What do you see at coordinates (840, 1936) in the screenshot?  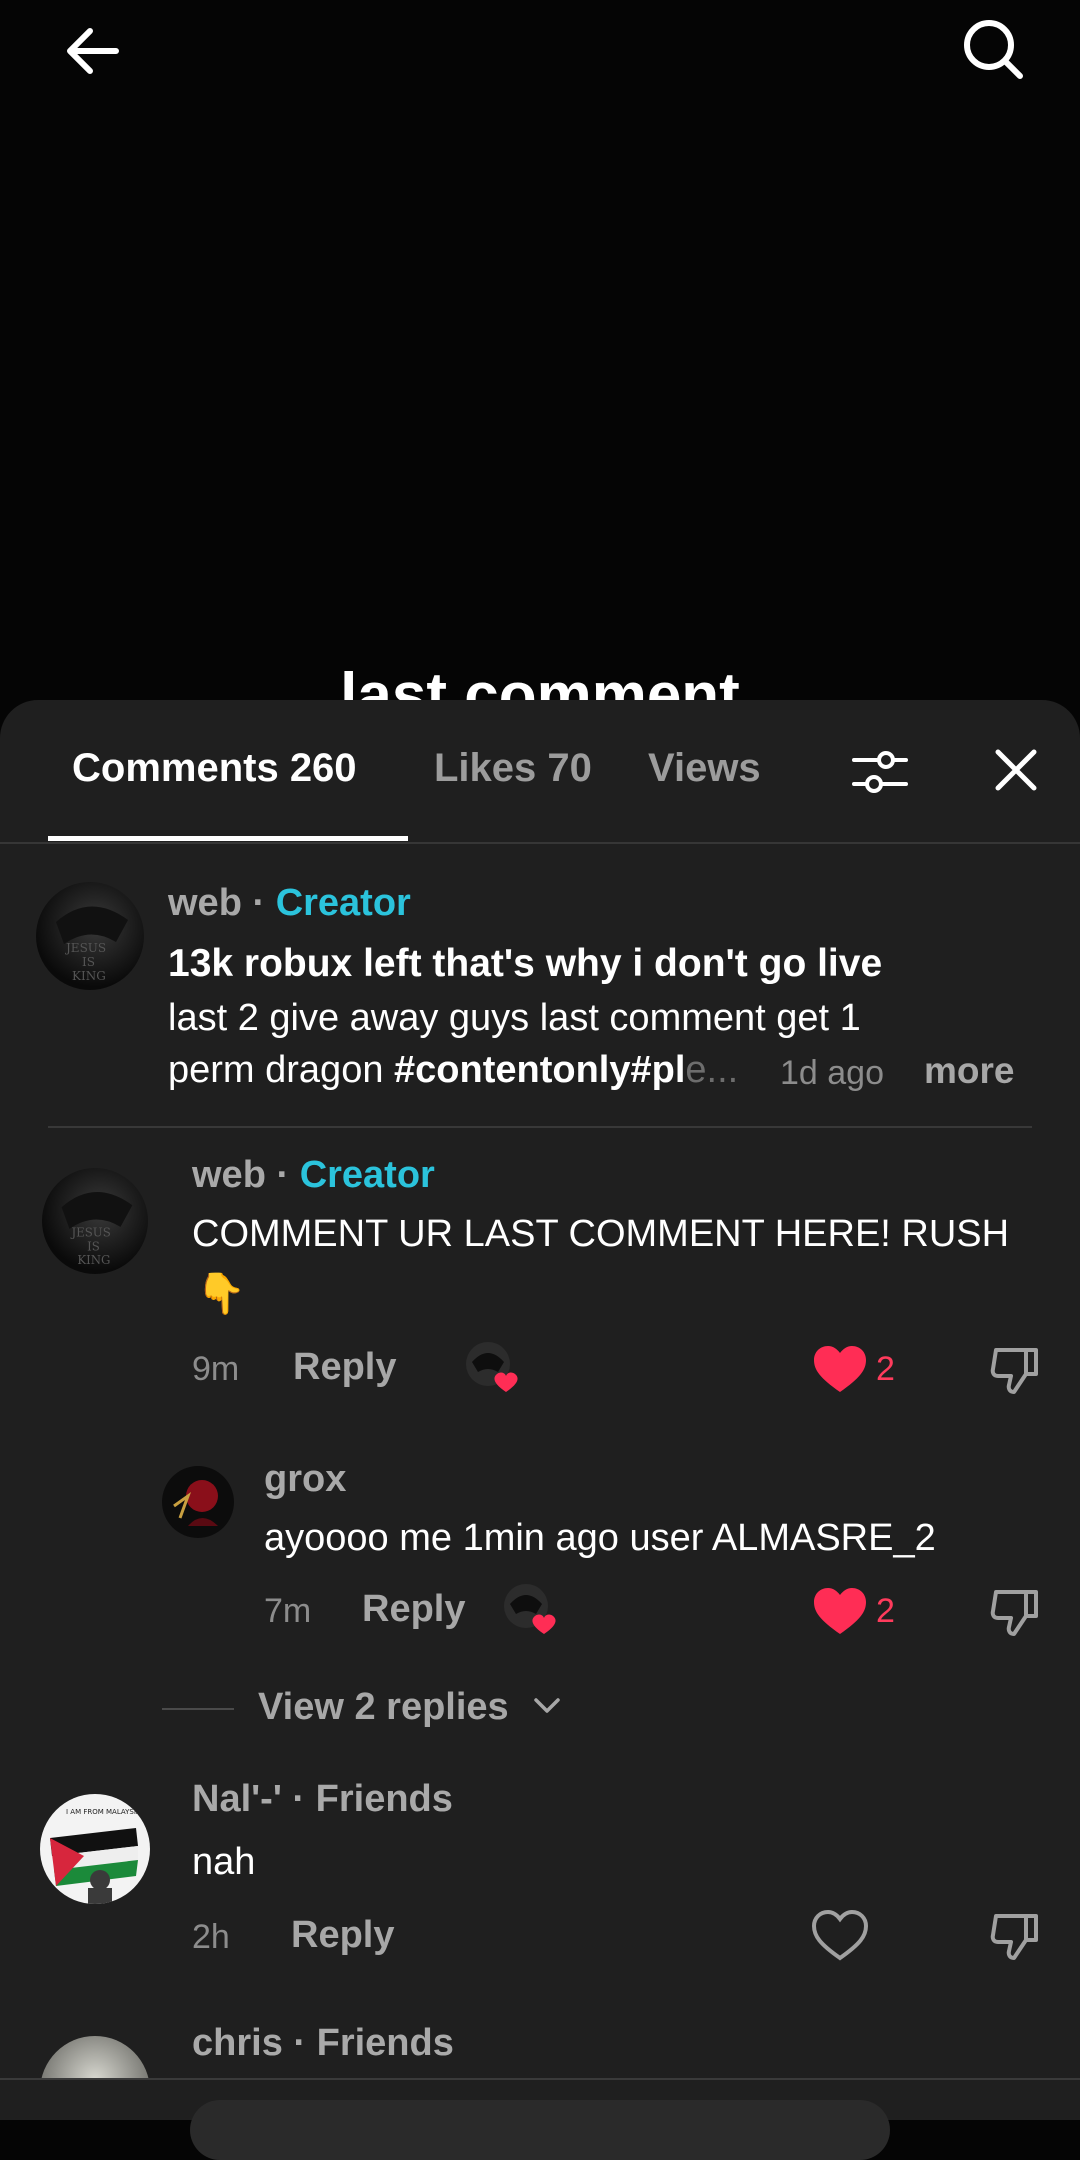 I see `heart-outline-icon` at bounding box center [840, 1936].